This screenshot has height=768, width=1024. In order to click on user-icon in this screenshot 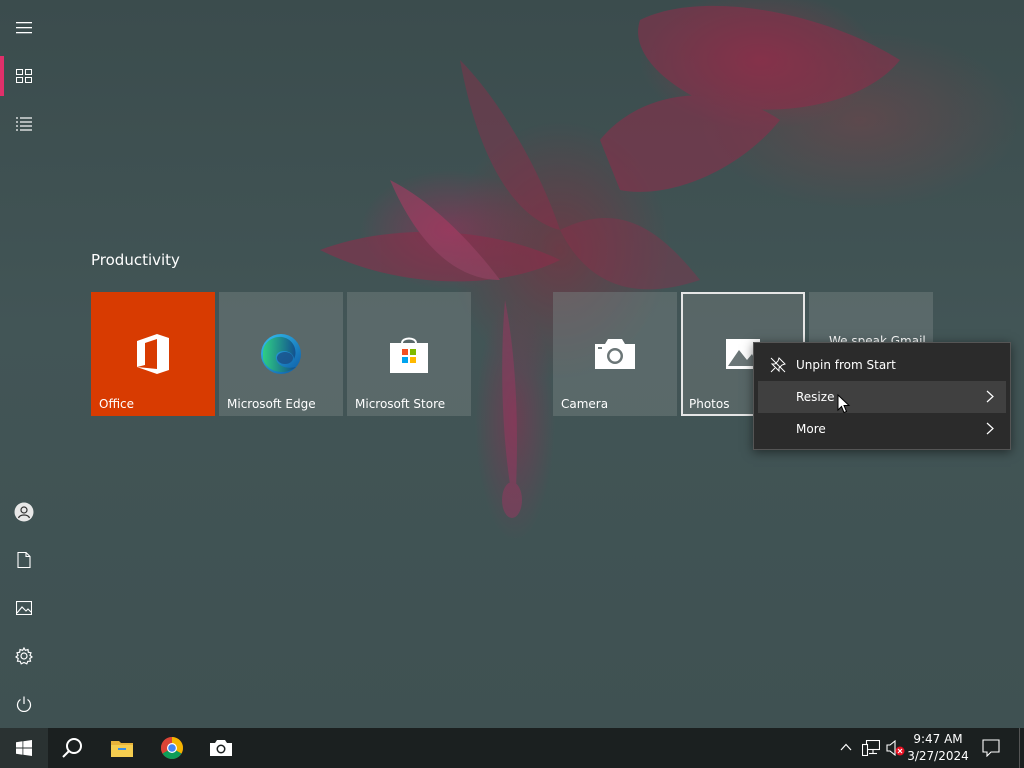, I will do `click(24, 512)`.